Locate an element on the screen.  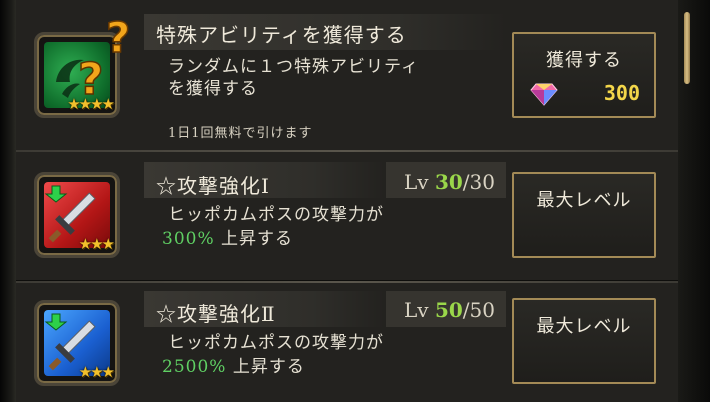
ability-desc-line1: ランダムに１つ特殊アビリティ is located at coordinates (293, 67).